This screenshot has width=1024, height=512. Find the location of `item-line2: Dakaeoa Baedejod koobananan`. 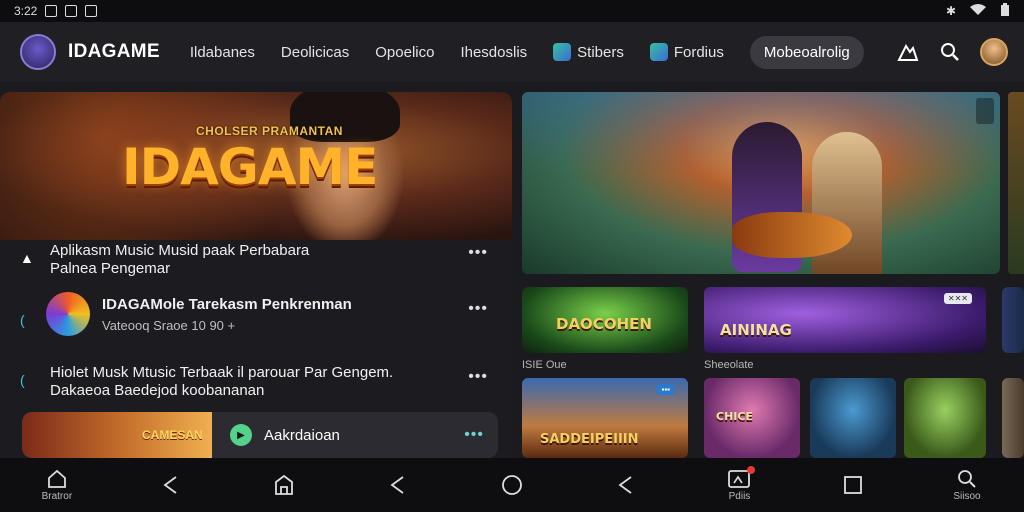

item-line2: Dakaeoa Baedejod koobananan is located at coordinates (157, 390).